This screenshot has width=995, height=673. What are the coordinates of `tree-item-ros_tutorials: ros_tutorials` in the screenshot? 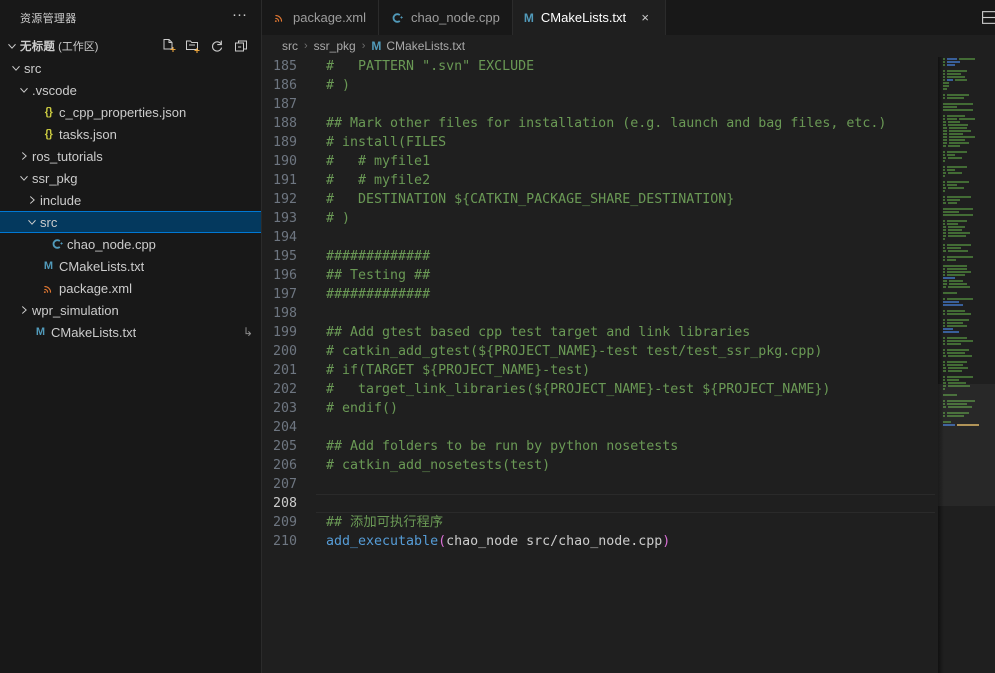 It's located at (130, 156).